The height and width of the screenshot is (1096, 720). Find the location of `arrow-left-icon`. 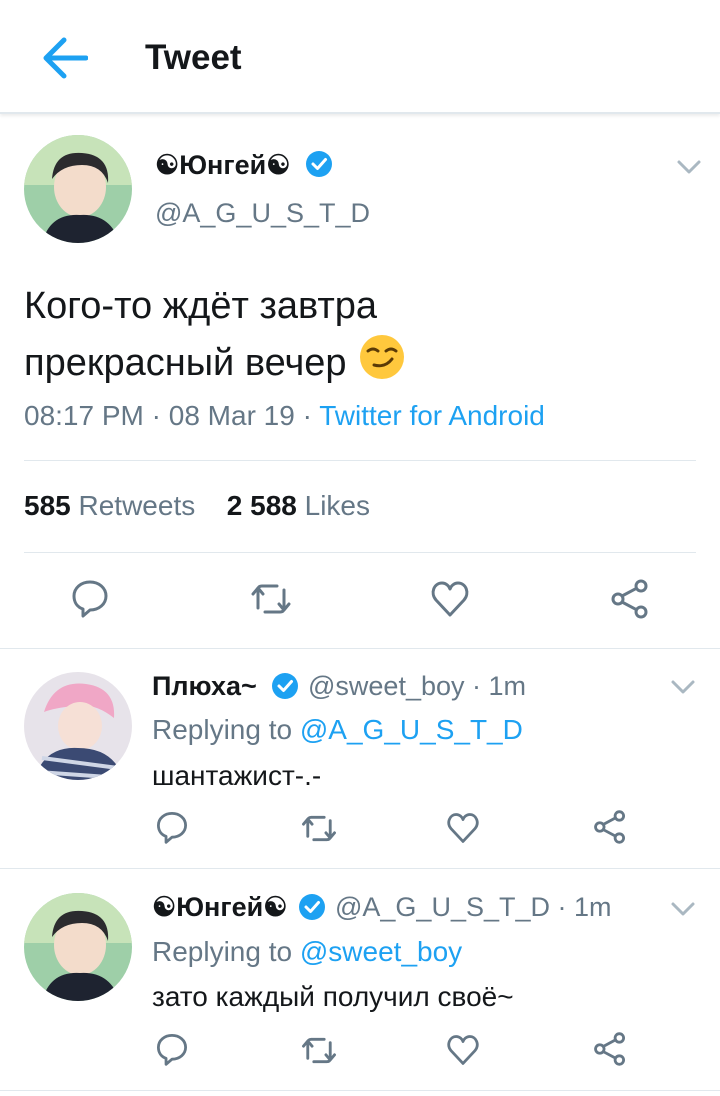

arrow-left-icon is located at coordinates (64, 58).